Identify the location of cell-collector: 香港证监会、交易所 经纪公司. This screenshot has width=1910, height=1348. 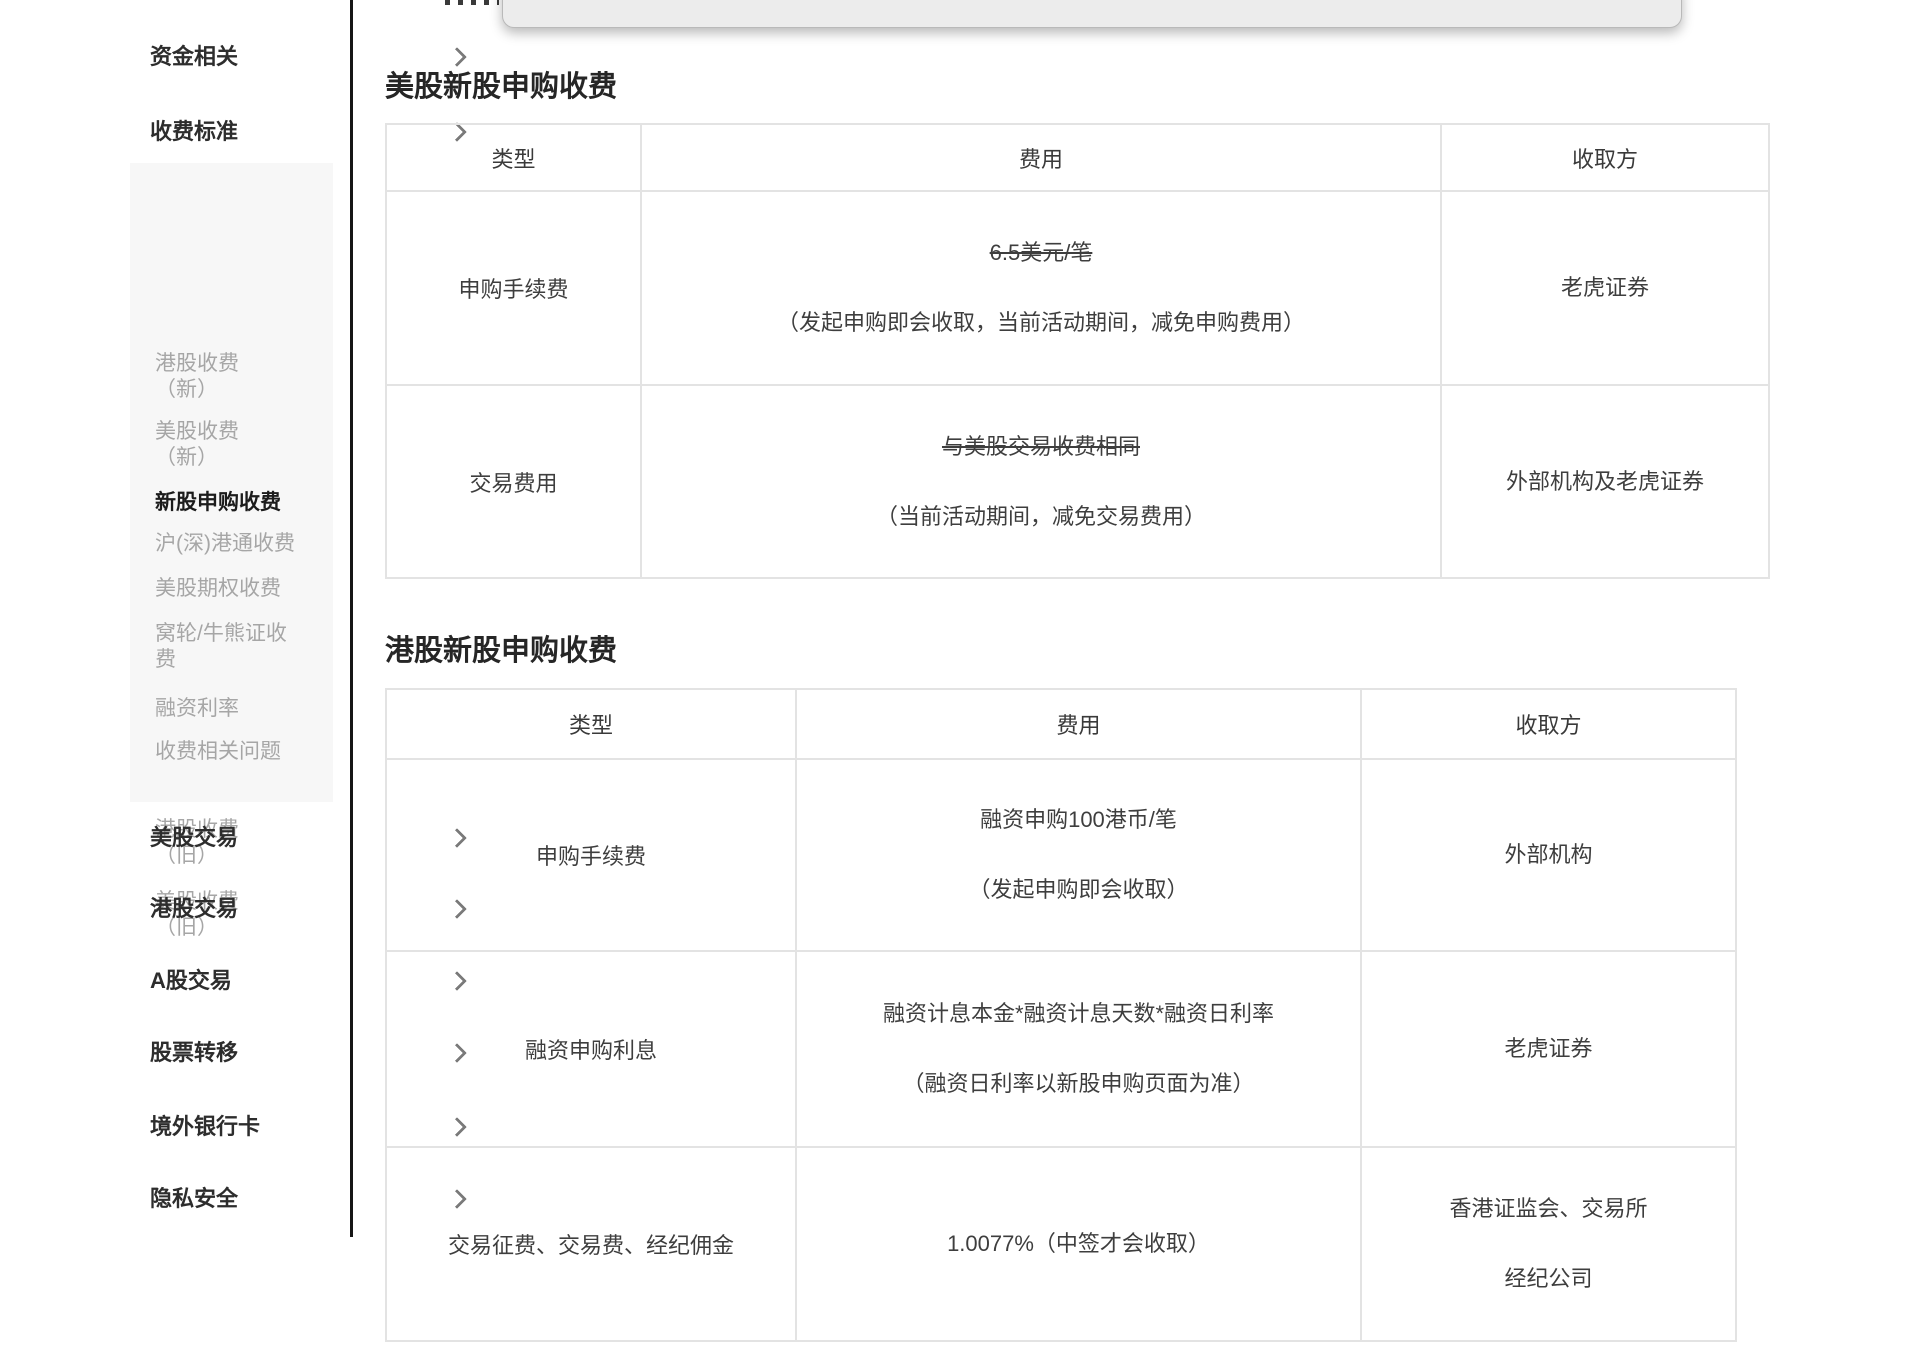
(1548, 1244).